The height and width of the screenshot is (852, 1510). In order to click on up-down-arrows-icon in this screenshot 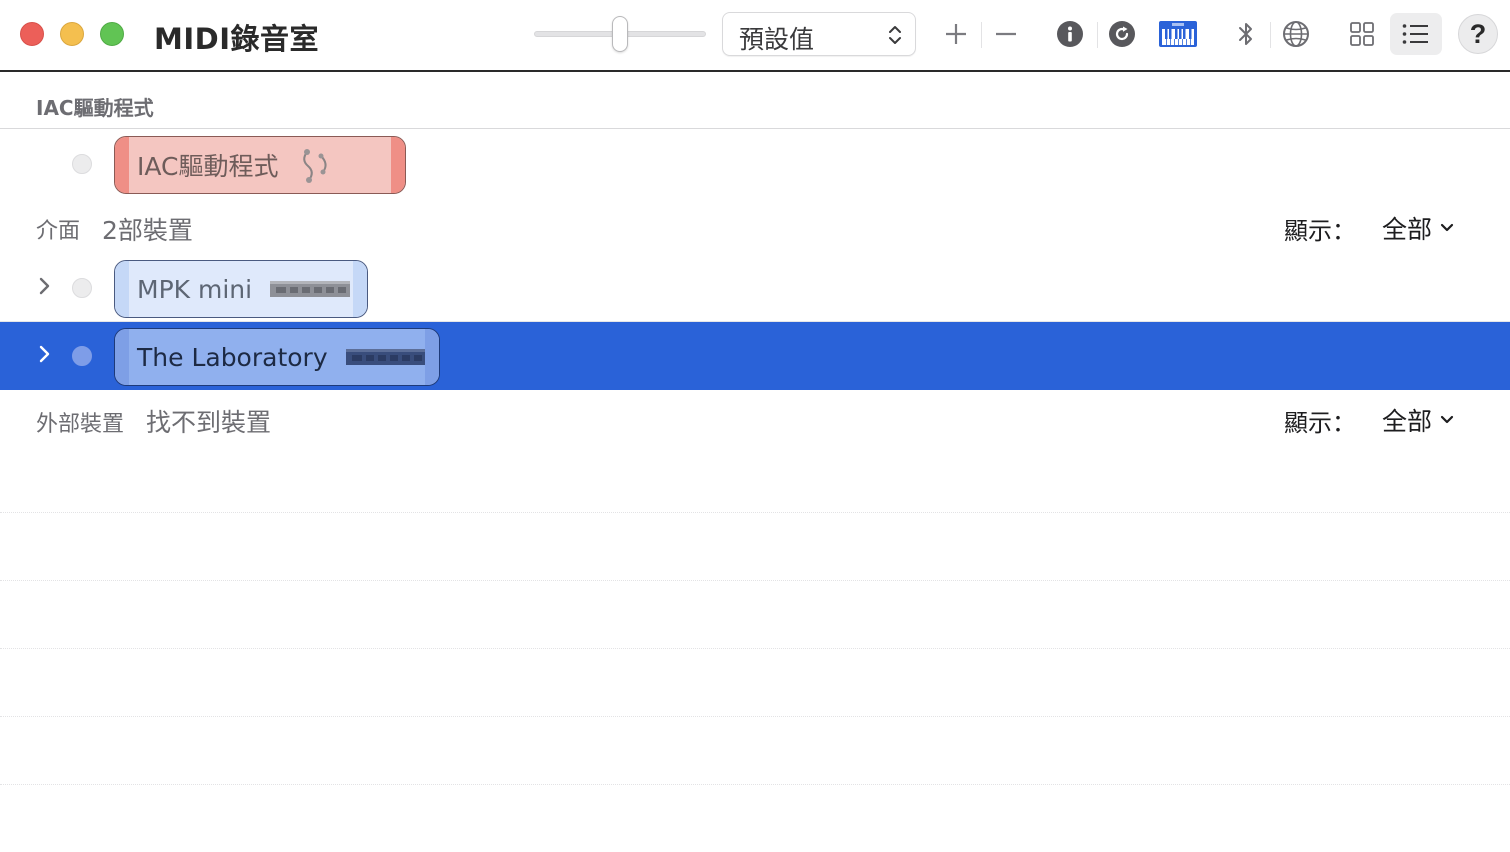, I will do `click(895, 35)`.